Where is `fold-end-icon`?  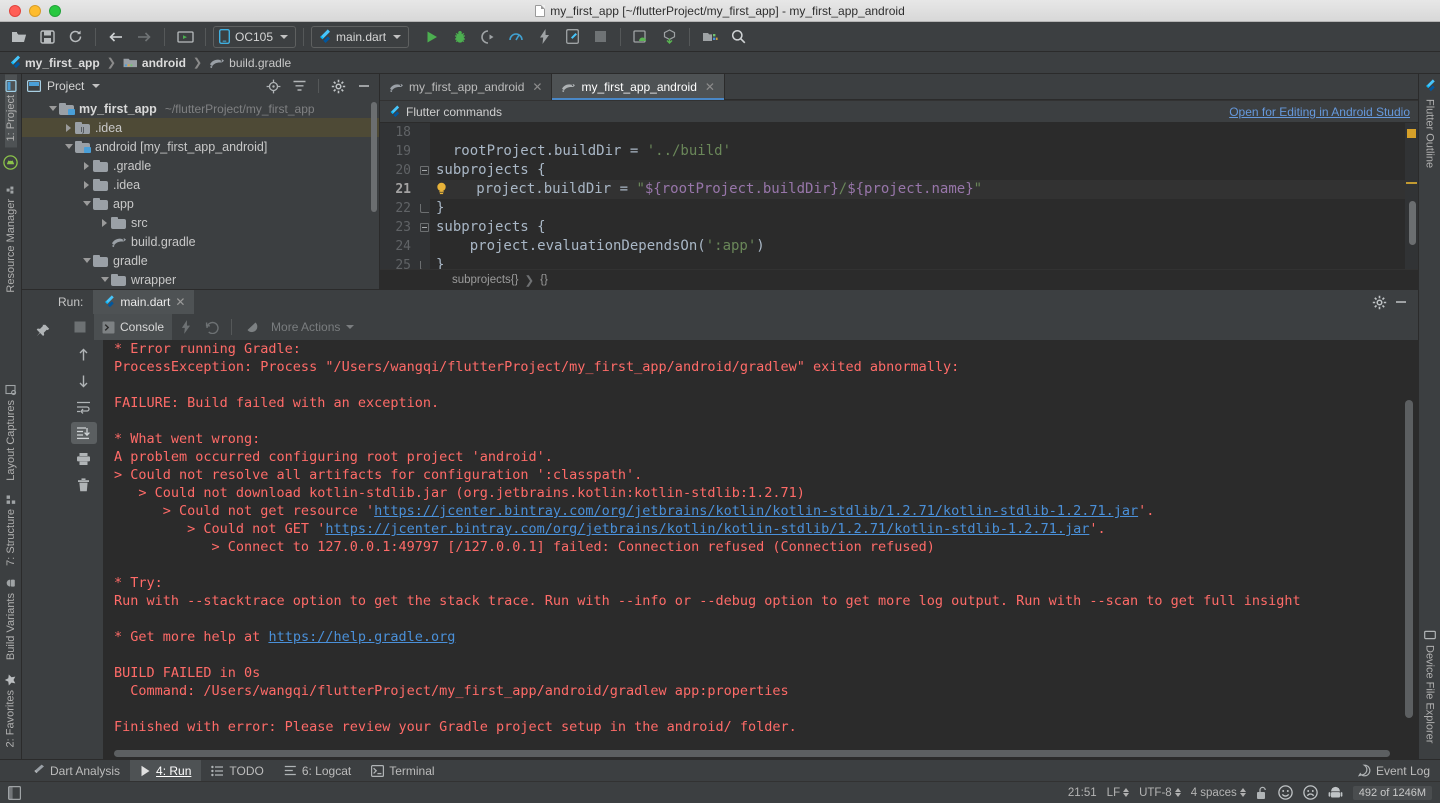 fold-end-icon is located at coordinates (424, 208).